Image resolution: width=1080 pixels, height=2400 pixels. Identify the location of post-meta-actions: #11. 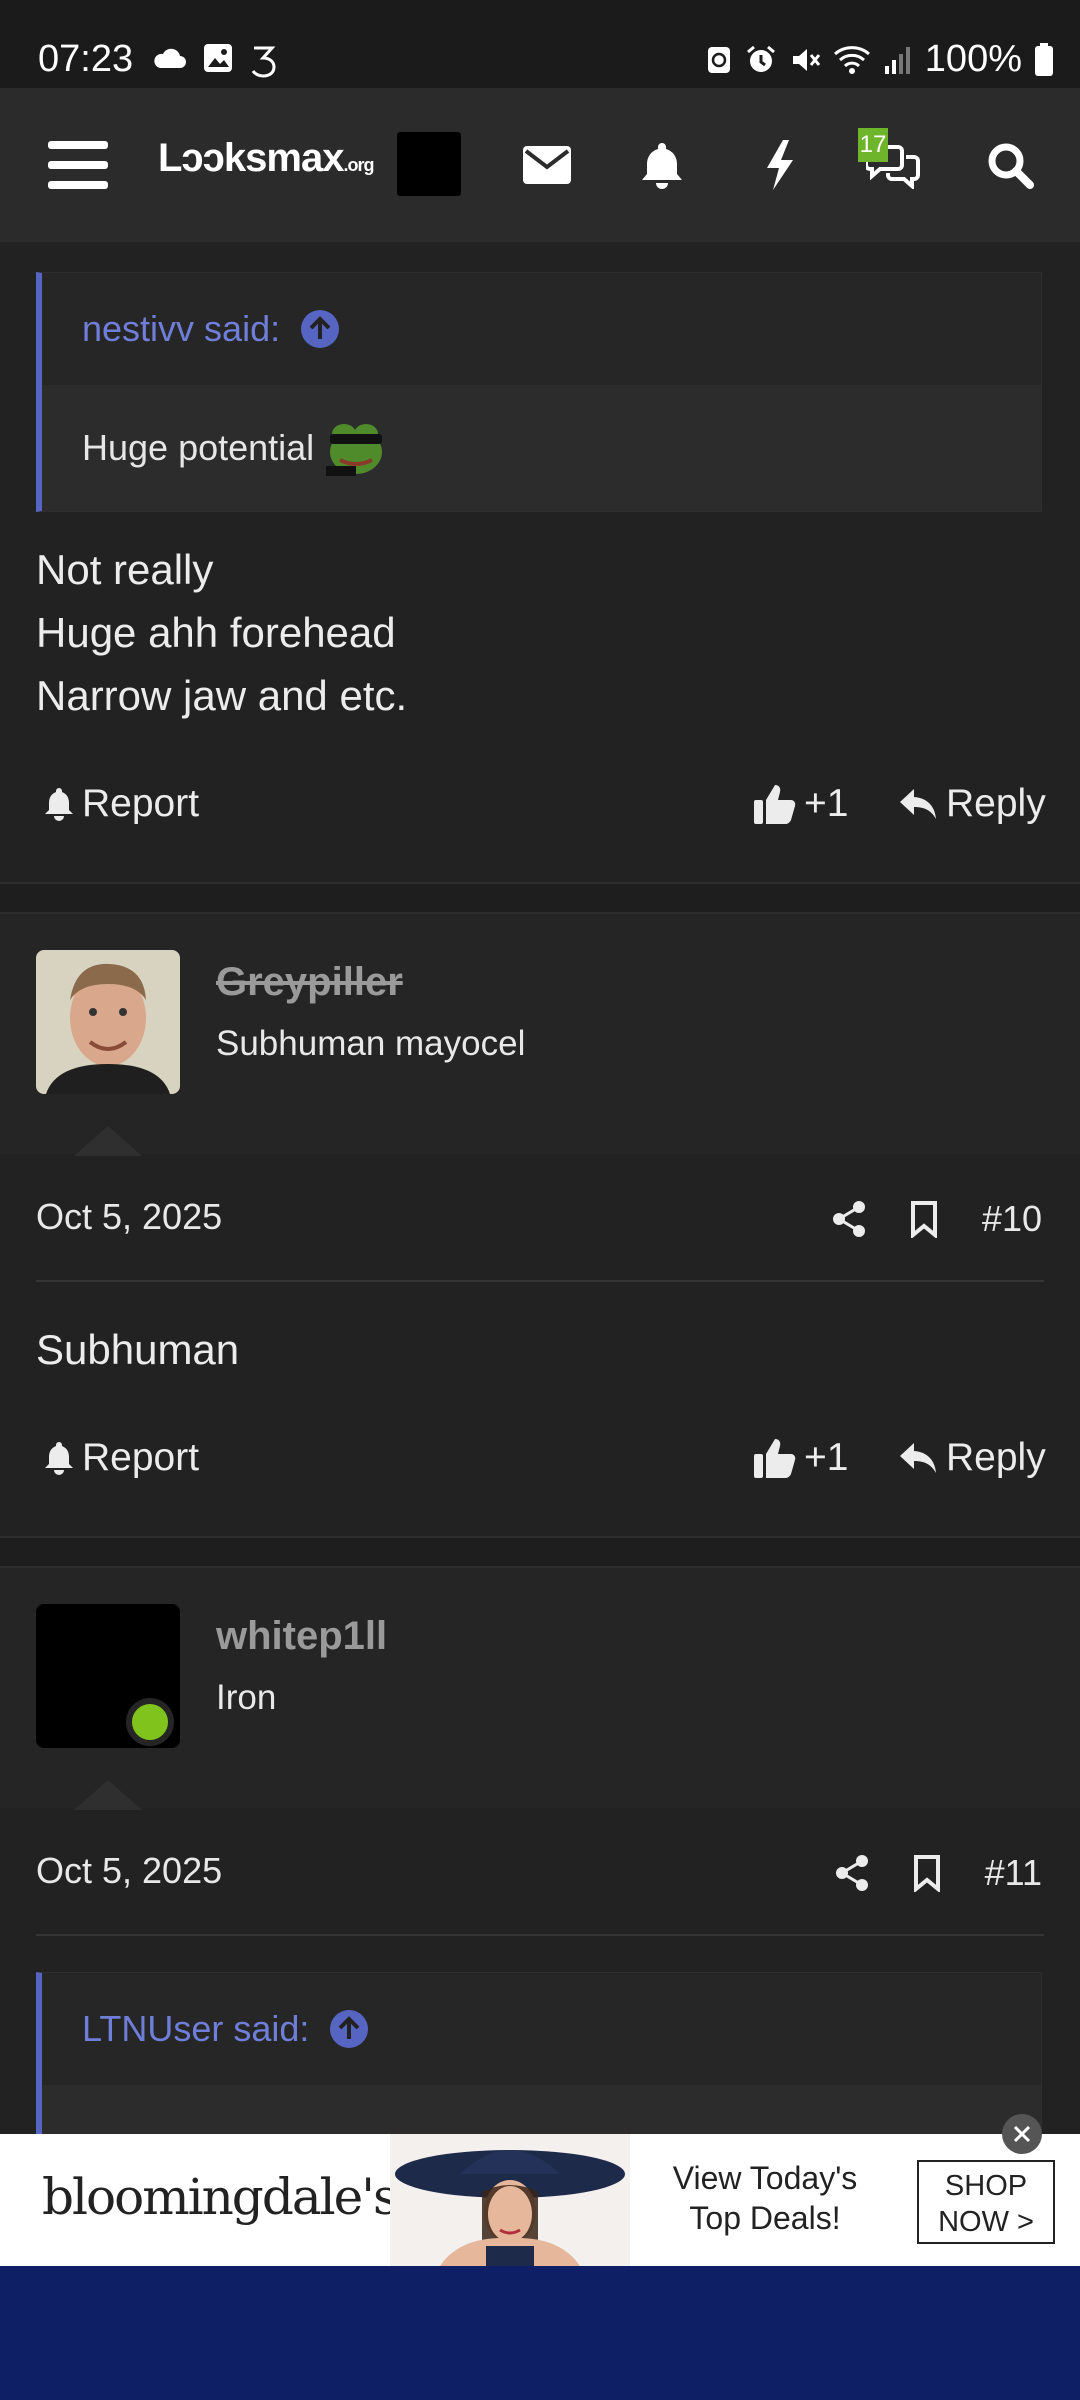
(938, 1873).